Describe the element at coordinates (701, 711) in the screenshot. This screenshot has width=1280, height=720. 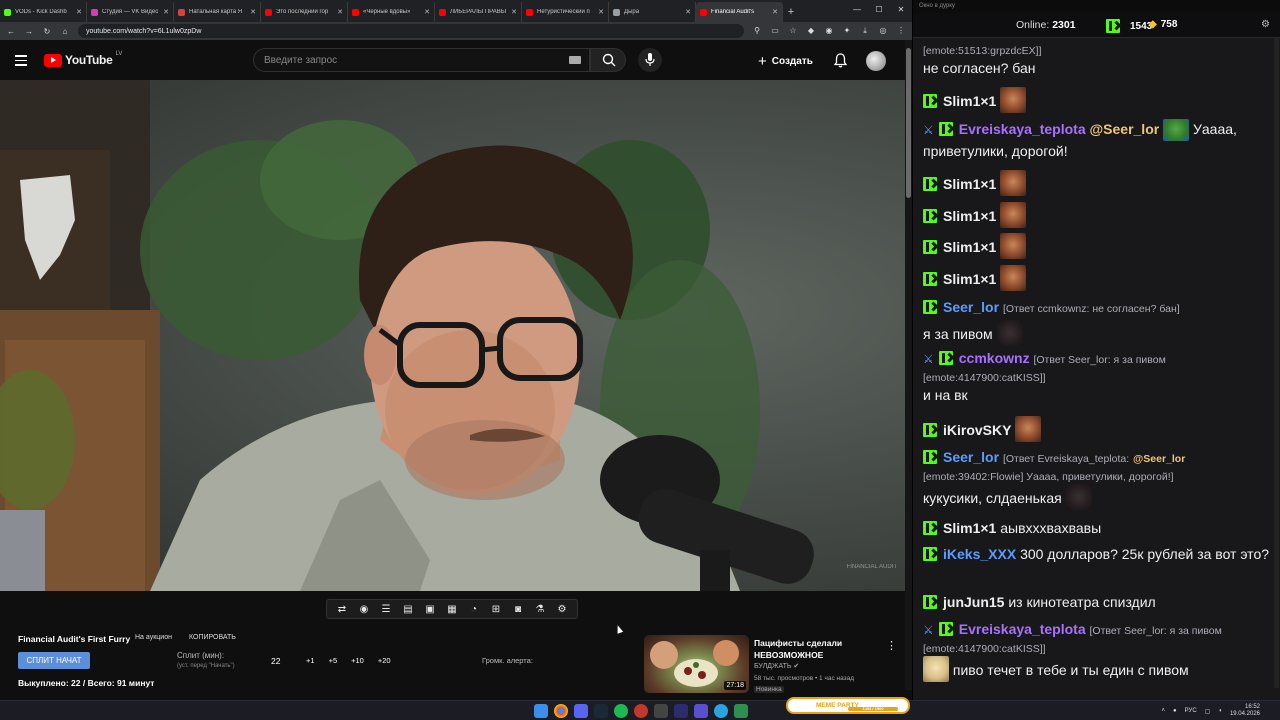
I see `media-player-icon` at that location.